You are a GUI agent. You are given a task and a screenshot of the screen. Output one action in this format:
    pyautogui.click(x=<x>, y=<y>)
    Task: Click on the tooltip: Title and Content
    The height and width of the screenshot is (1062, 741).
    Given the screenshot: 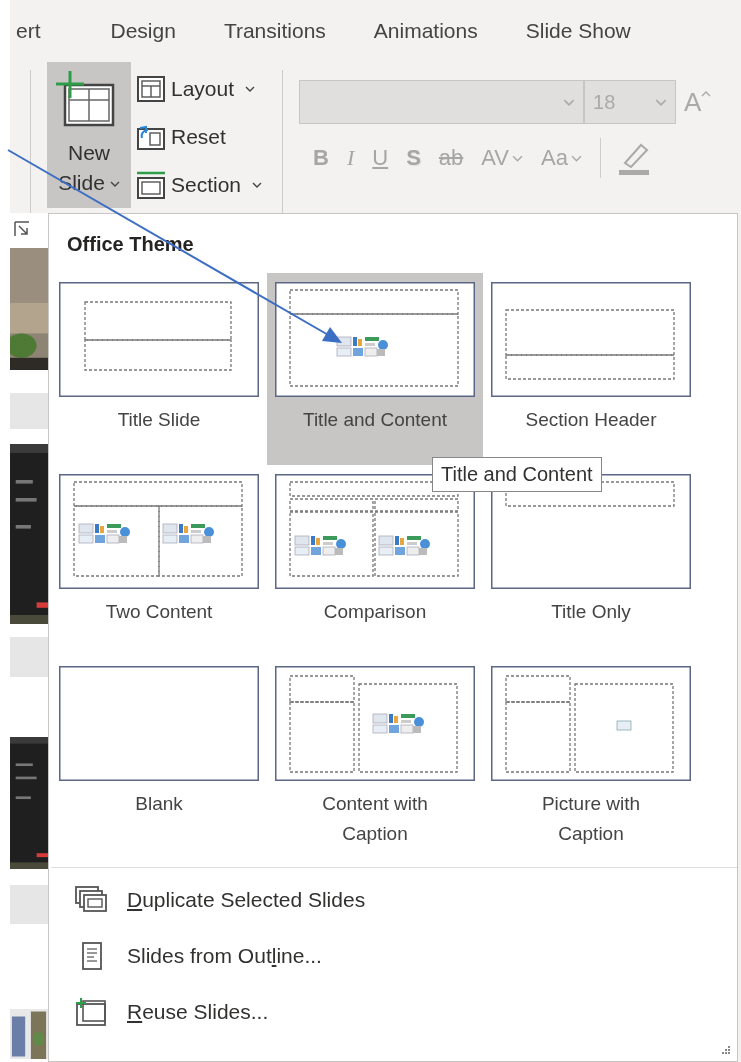 What is the action you would take?
    pyautogui.click(x=517, y=474)
    